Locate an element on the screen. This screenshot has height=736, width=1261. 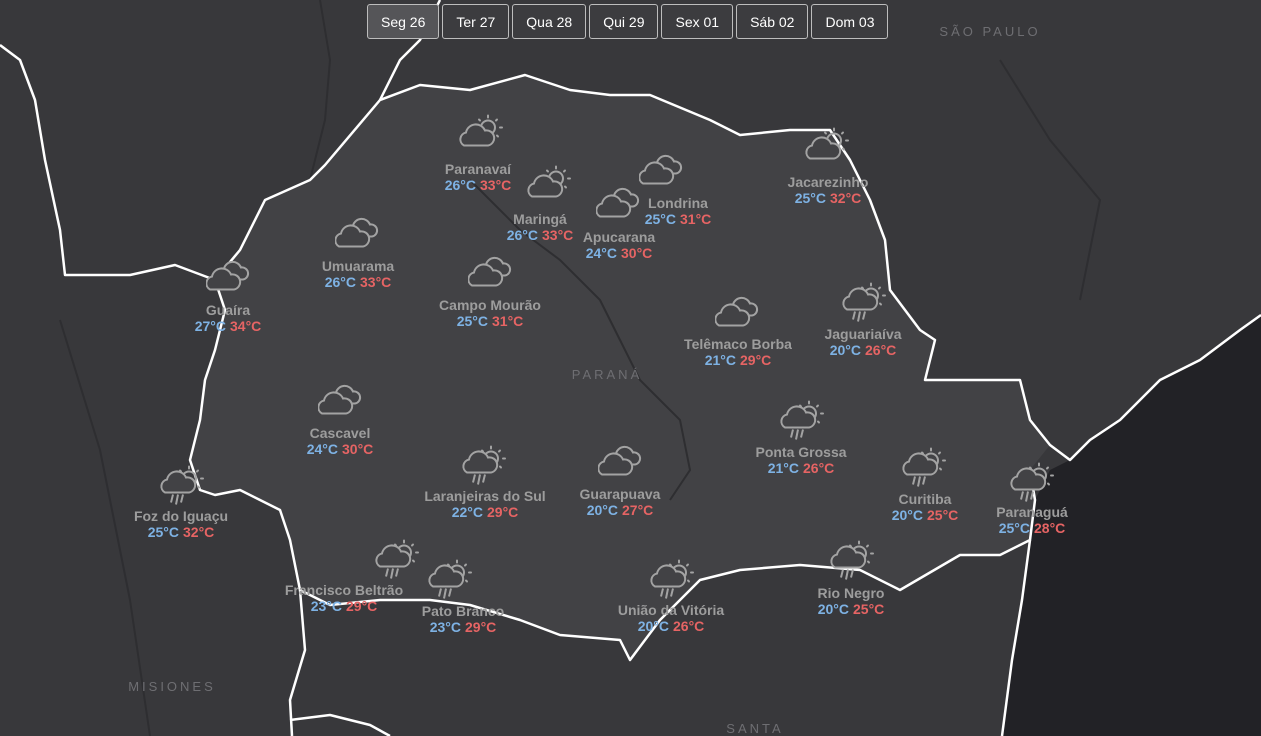
day-tab: Sex 01 is located at coordinates (697, 21).